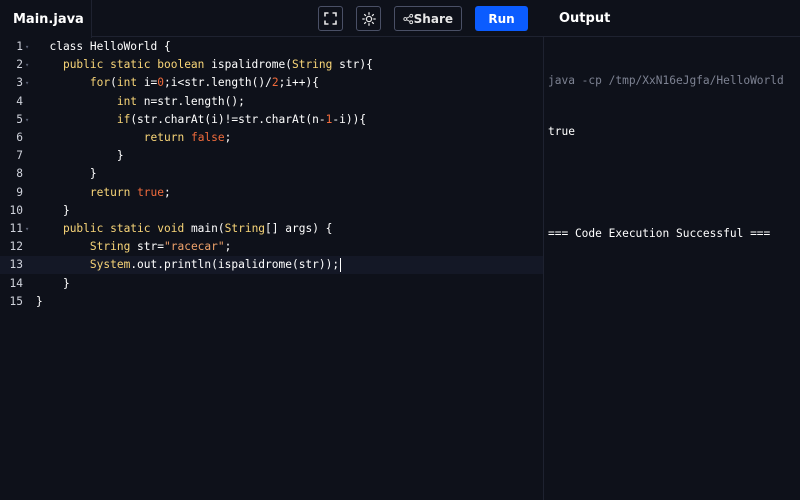  I want to click on code-token: if, so click(123, 119).